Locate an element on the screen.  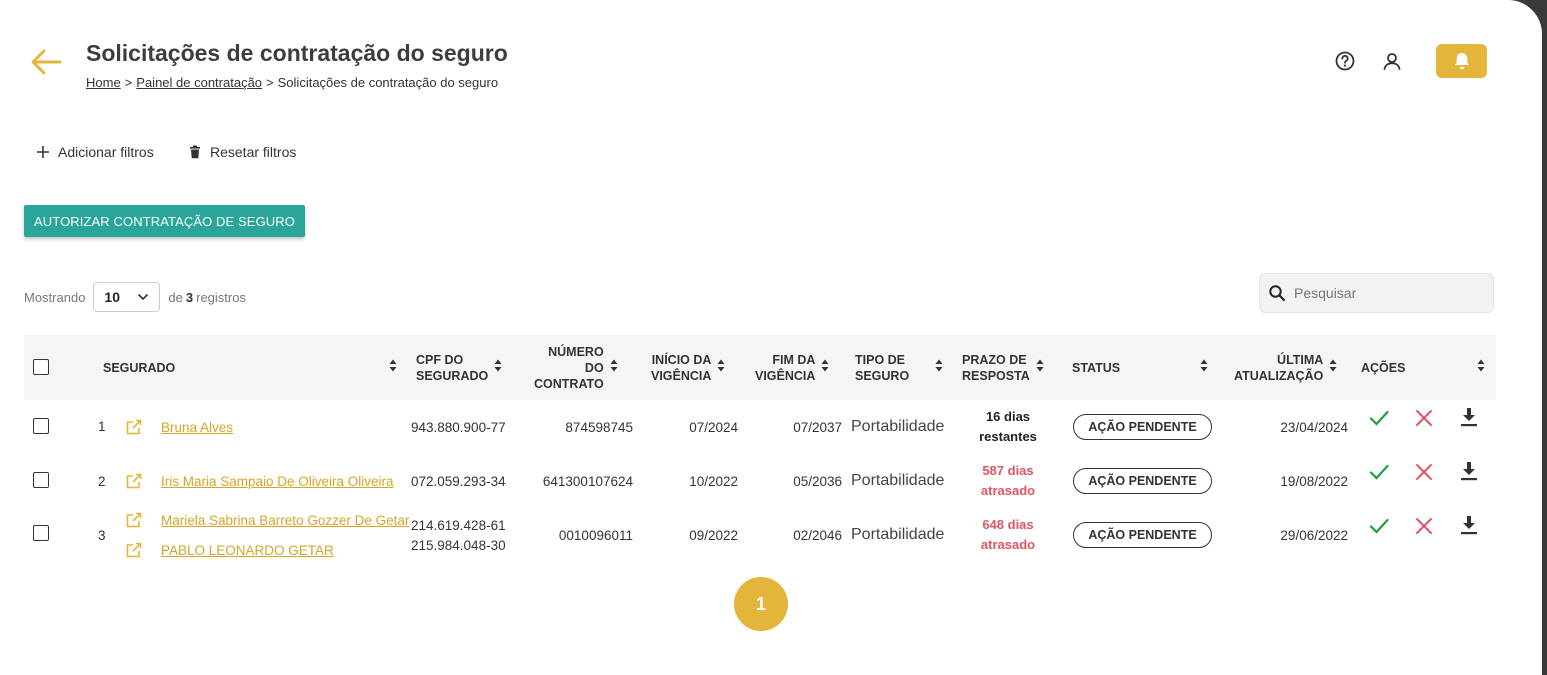
insured-cpf: 072.059.293-34 is located at coordinates (458, 481).